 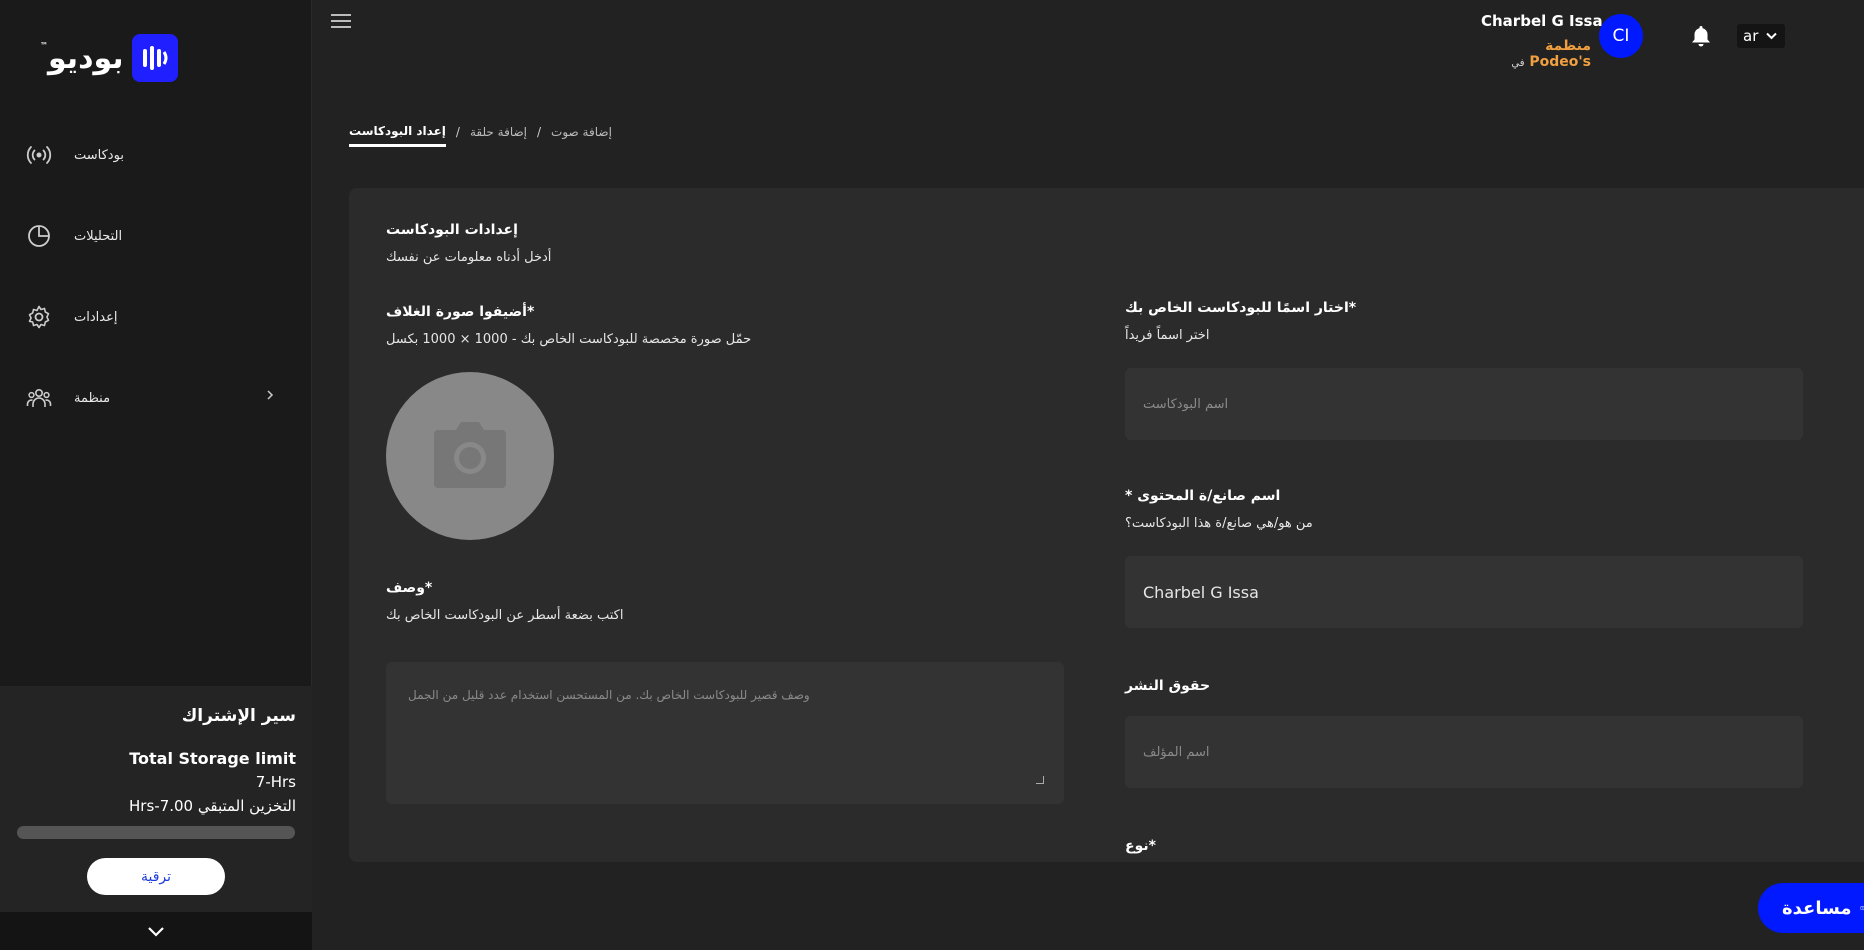 What do you see at coordinates (275, 782) in the screenshot?
I see `storage-limit-value: 7-Hrs` at bounding box center [275, 782].